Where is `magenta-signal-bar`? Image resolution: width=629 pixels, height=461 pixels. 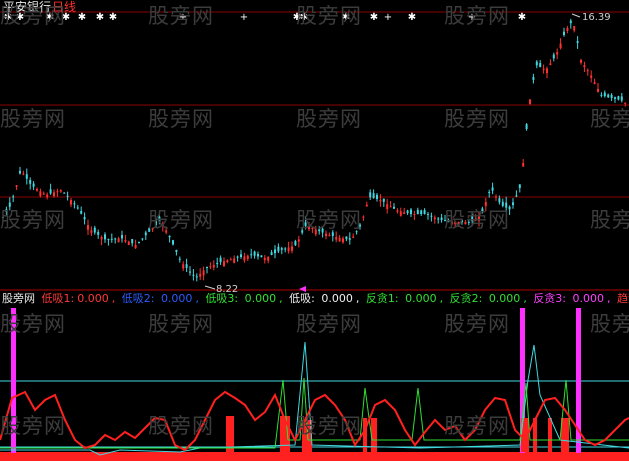 magenta-signal-bar is located at coordinates (13, 380).